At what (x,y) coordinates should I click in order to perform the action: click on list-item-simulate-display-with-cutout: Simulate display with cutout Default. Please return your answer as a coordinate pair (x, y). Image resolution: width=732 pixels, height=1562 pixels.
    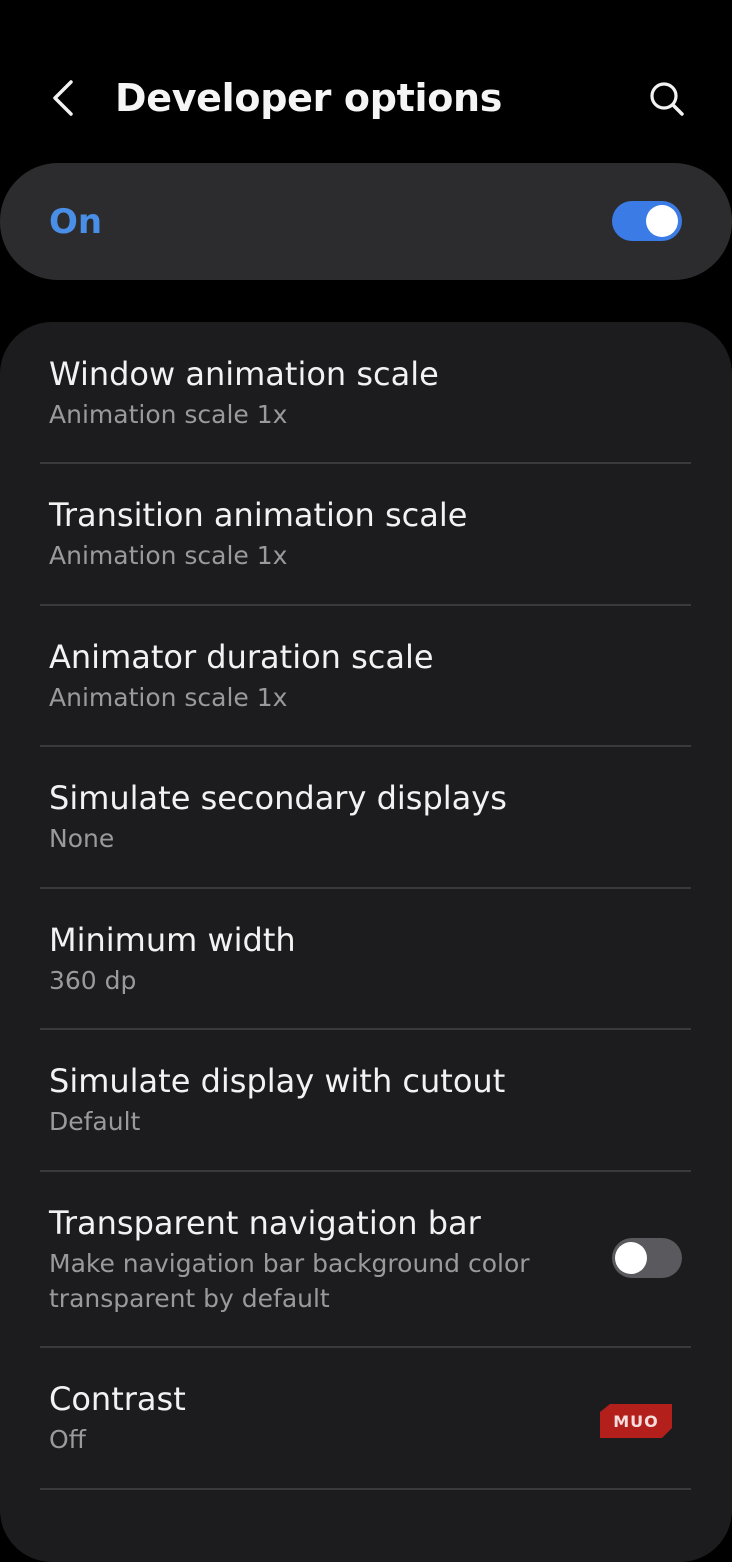
    Looking at the image, I should click on (366, 1114).